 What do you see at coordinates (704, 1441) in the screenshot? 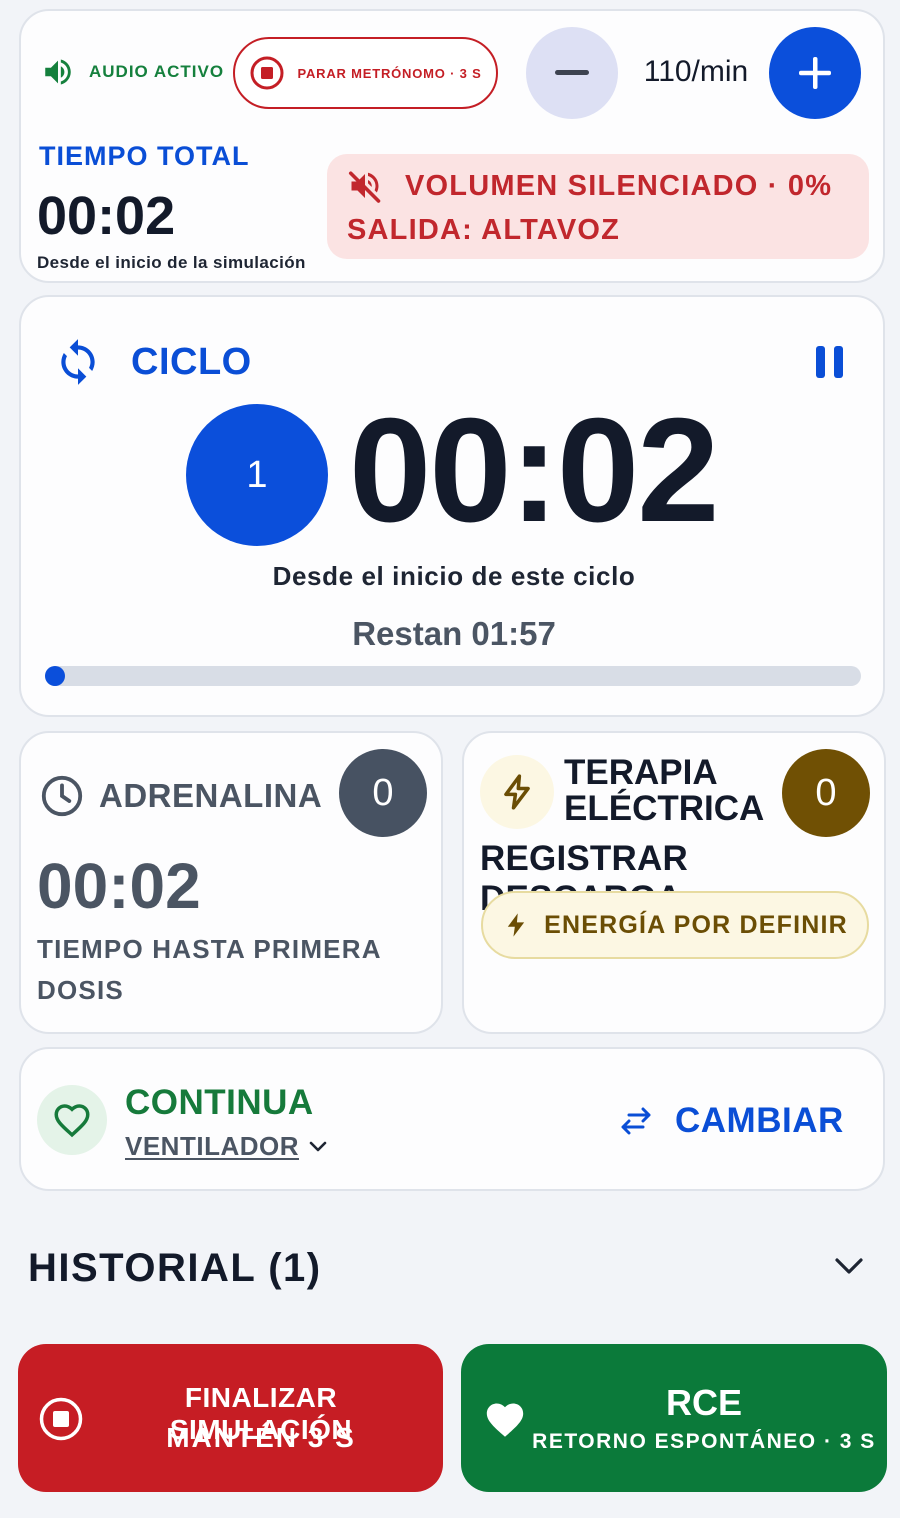
I see `rce-subtitle: RETORNO ESPONTÁNEO · 3 S` at bounding box center [704, 1441].